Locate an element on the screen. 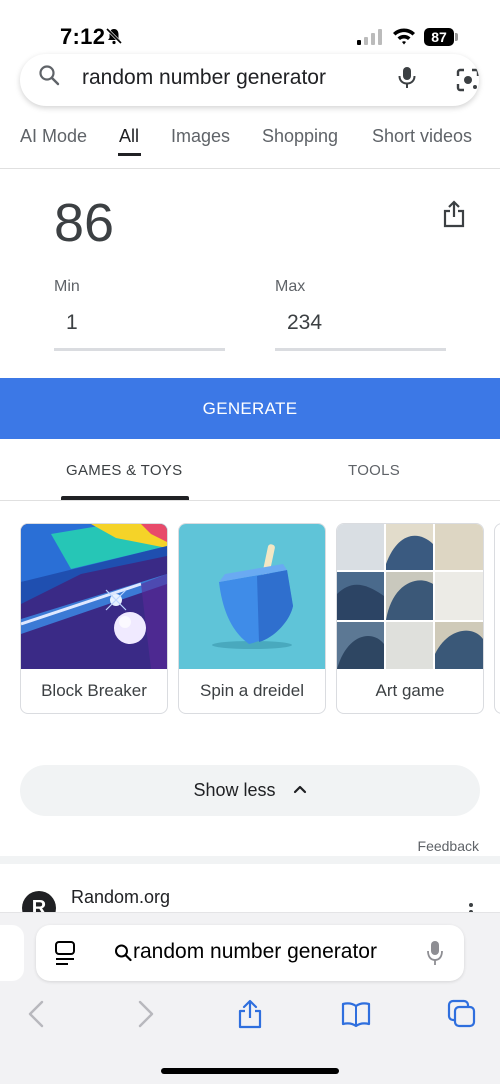 The width and height of the screenshot is (500, 1084). max-input: 234 is located at coordinates (304, 323).